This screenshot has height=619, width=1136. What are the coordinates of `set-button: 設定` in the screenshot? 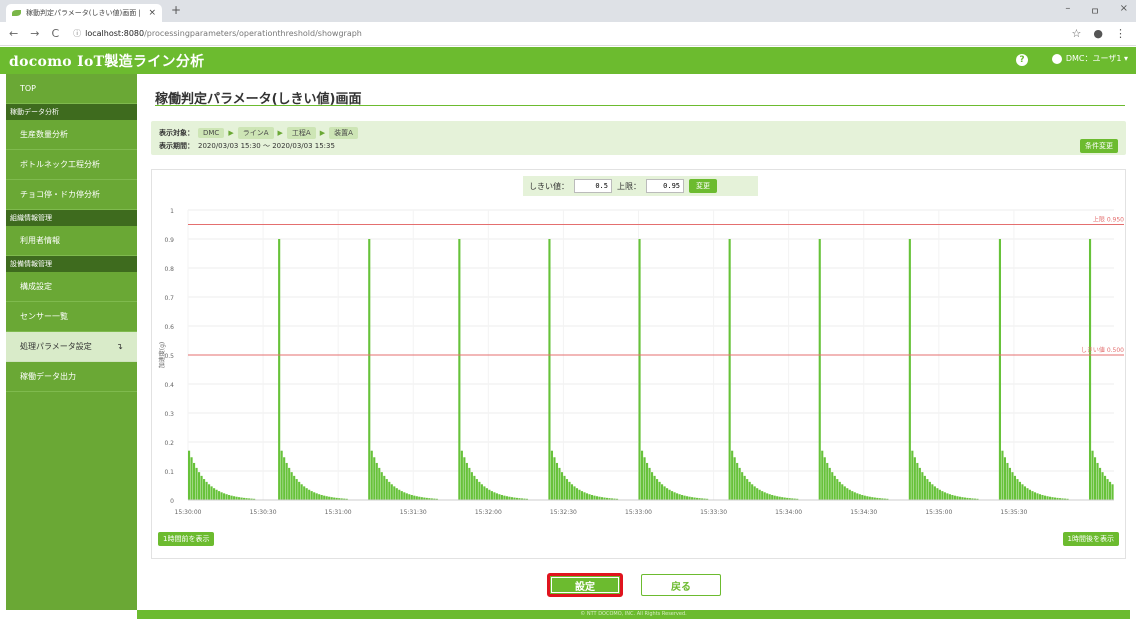 It's located at (585, 585).